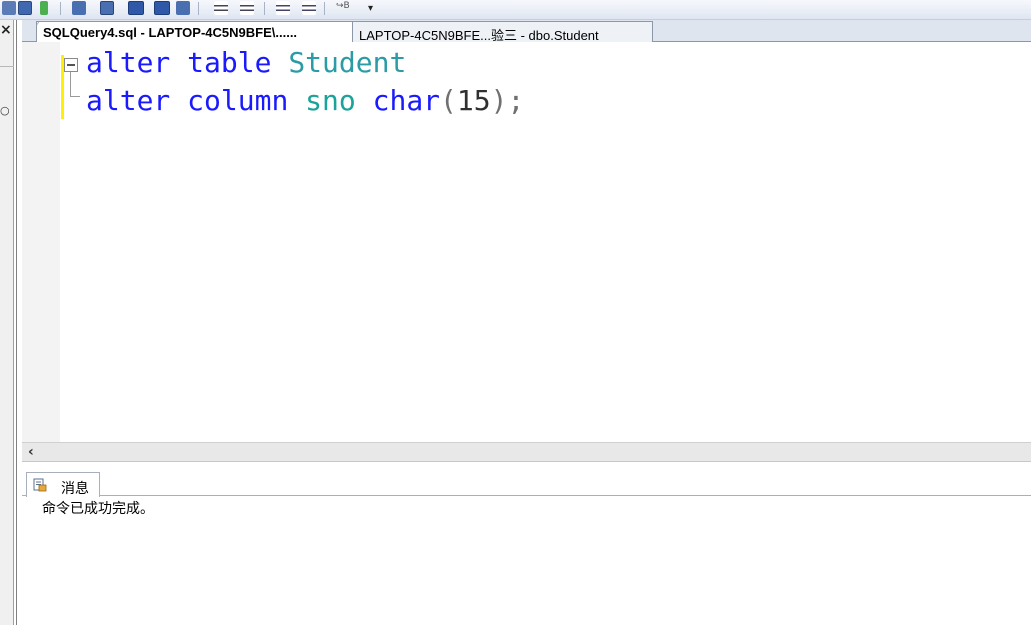 The width and height of the screenshot is (1031, 625). What do you see at coordinates (373, 10) in the screenshot?
I see `toolbar-overflow-icon: ▾` at bounding box center [373, 10].